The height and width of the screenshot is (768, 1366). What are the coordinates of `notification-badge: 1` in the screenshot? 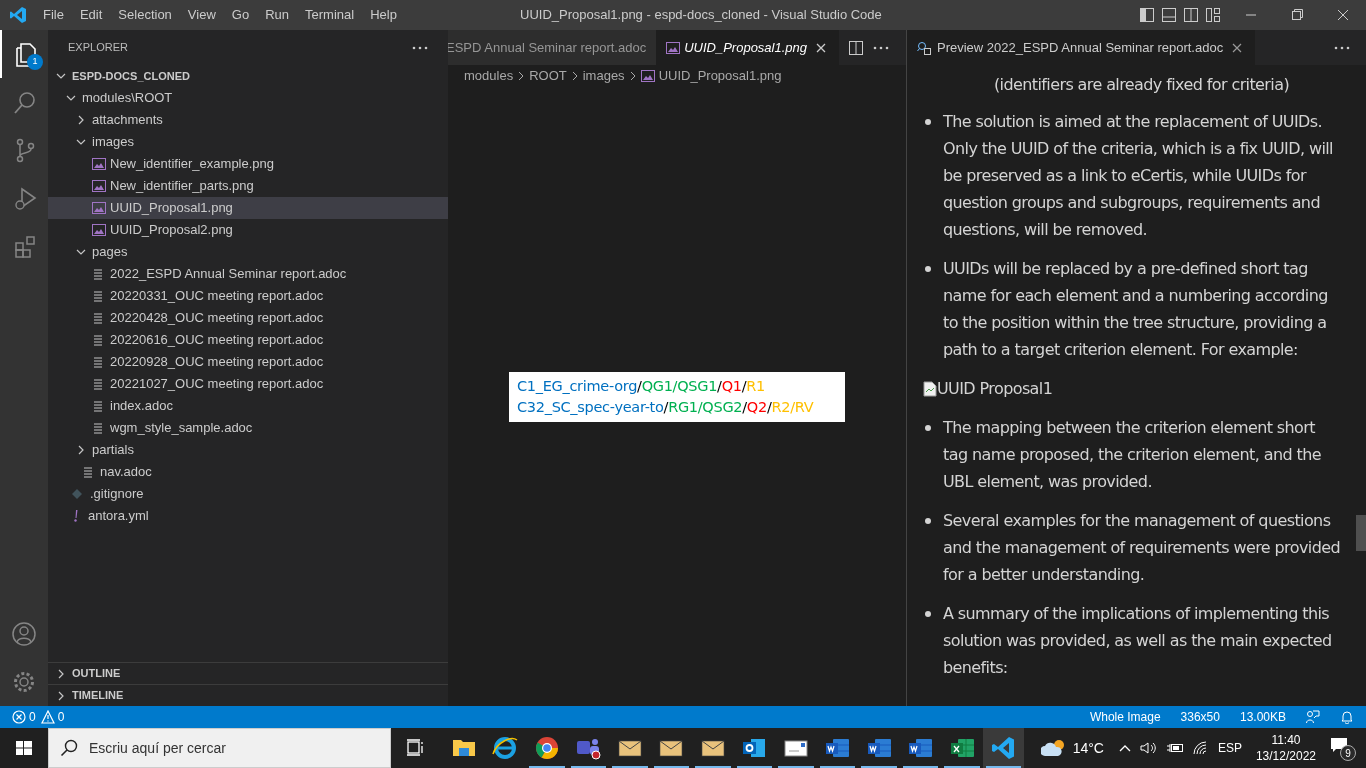 It's located at (35, 62).